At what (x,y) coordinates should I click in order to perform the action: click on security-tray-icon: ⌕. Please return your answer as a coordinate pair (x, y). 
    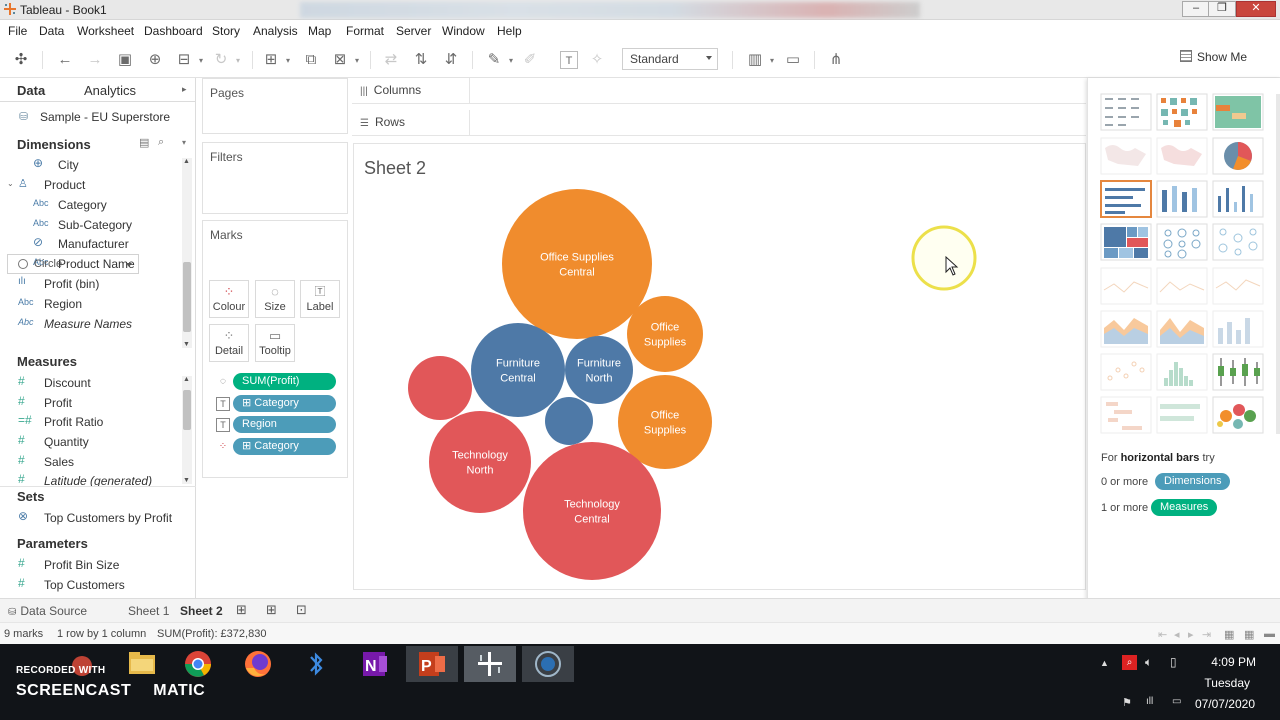
    Looking at the image, I should click on (1129, 662).